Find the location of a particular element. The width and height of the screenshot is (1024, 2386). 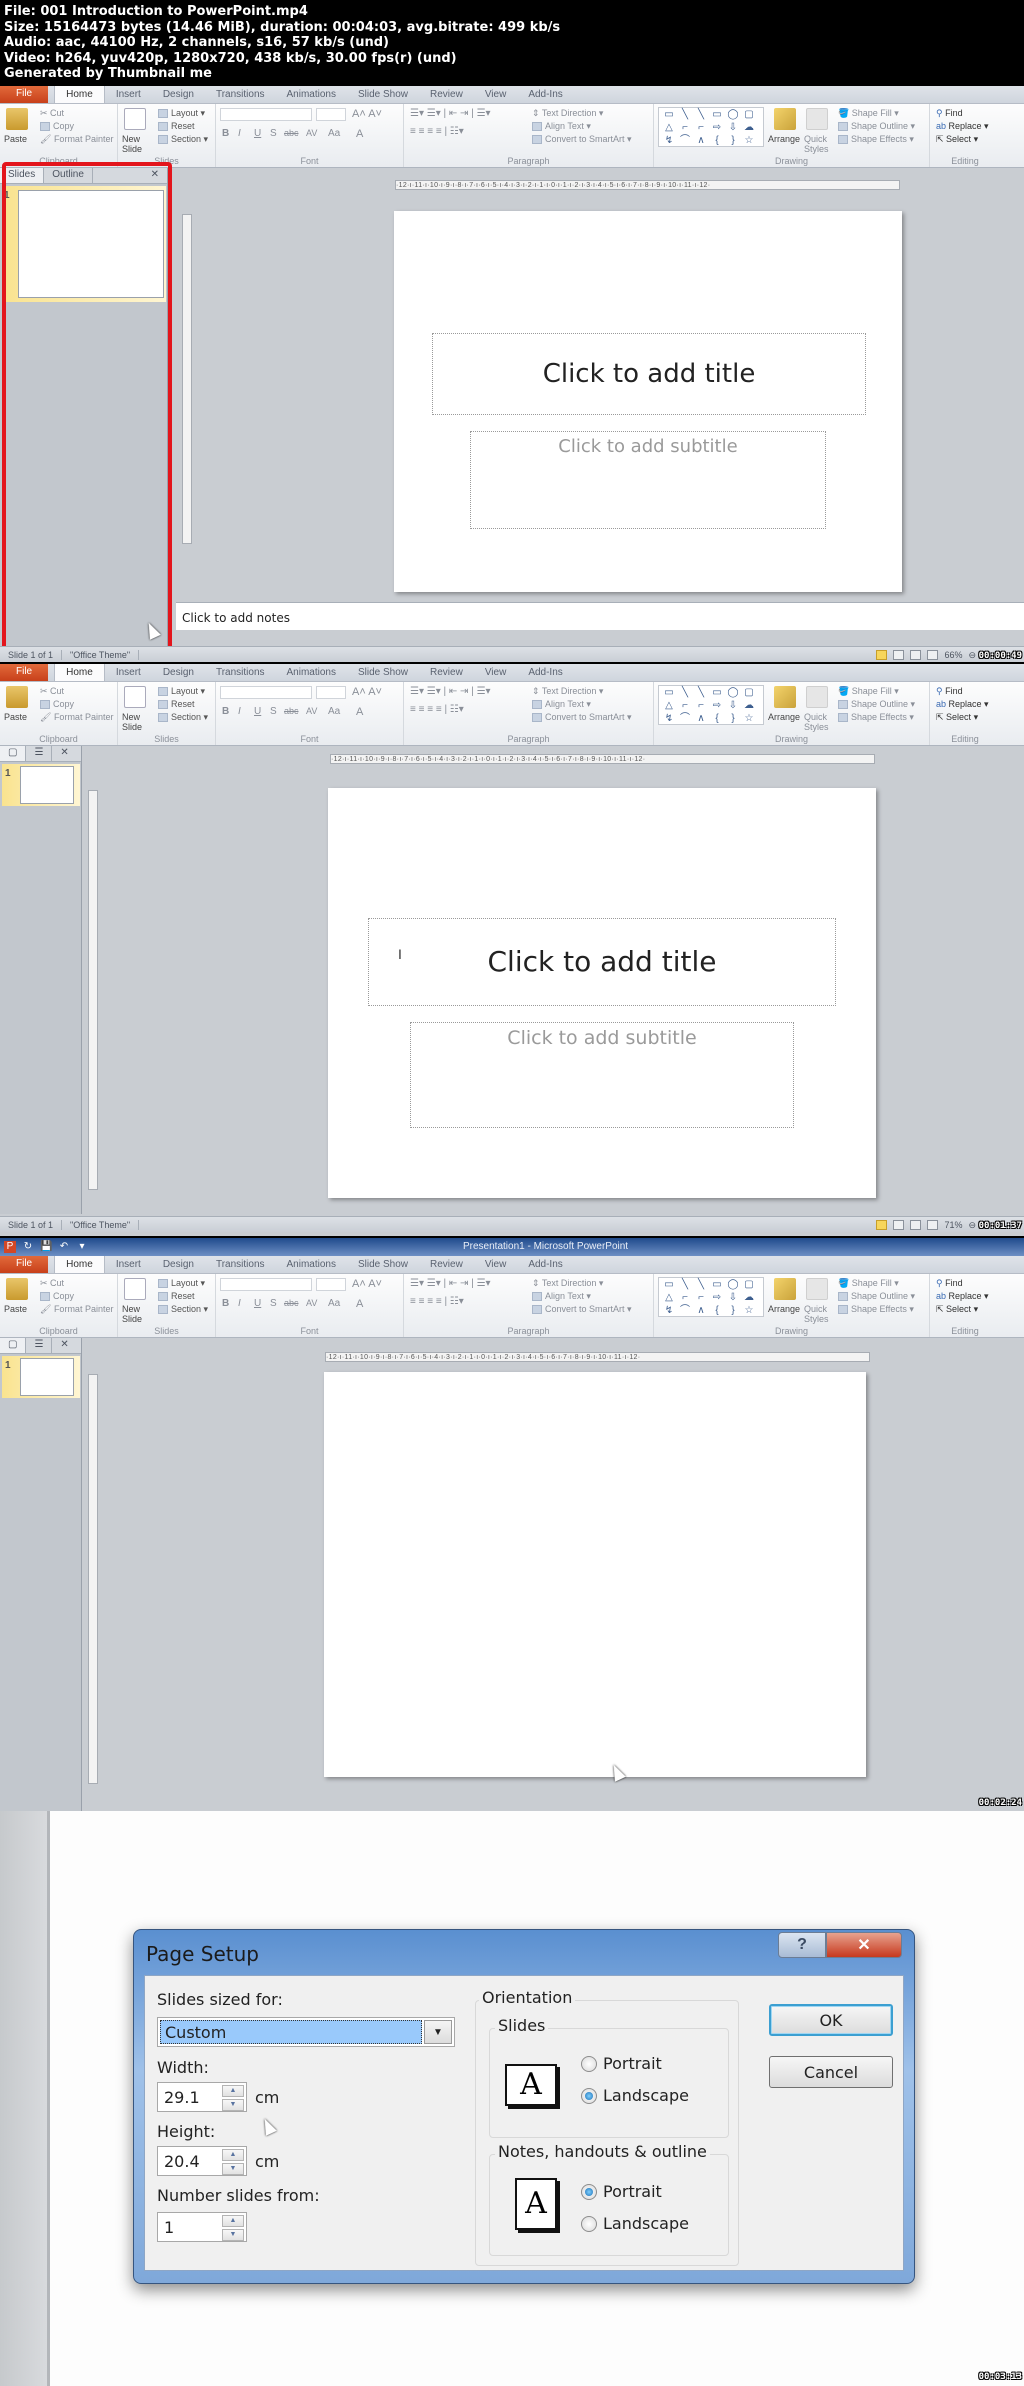

quick-styles-icon is located at coordinates (817, 697).